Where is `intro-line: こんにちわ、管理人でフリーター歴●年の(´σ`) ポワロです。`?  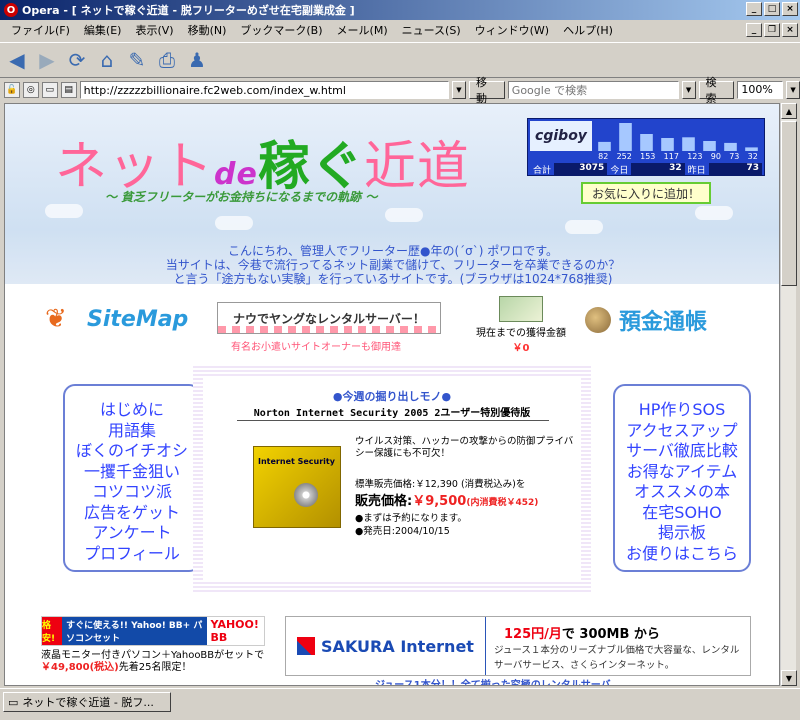
intro-line: こんにちわ、管理人でフリーター歴●年の(´σ`) ポワロです。 is located at coordinates (393, 251).